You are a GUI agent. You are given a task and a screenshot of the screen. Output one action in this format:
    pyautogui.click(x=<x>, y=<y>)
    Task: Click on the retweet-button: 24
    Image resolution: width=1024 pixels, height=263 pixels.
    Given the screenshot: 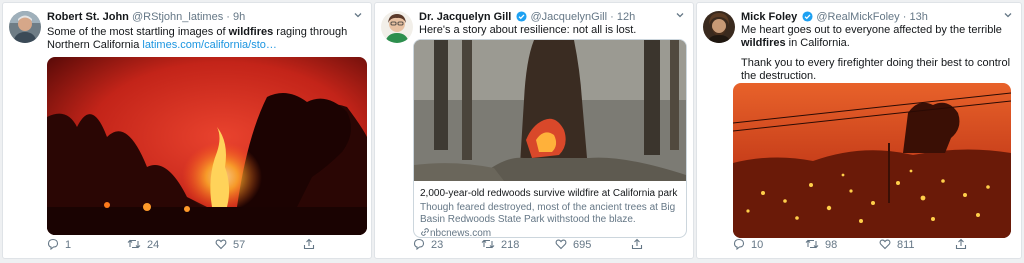 What is the action you would take?
    pyautogui.click(x=143, y=245)
    